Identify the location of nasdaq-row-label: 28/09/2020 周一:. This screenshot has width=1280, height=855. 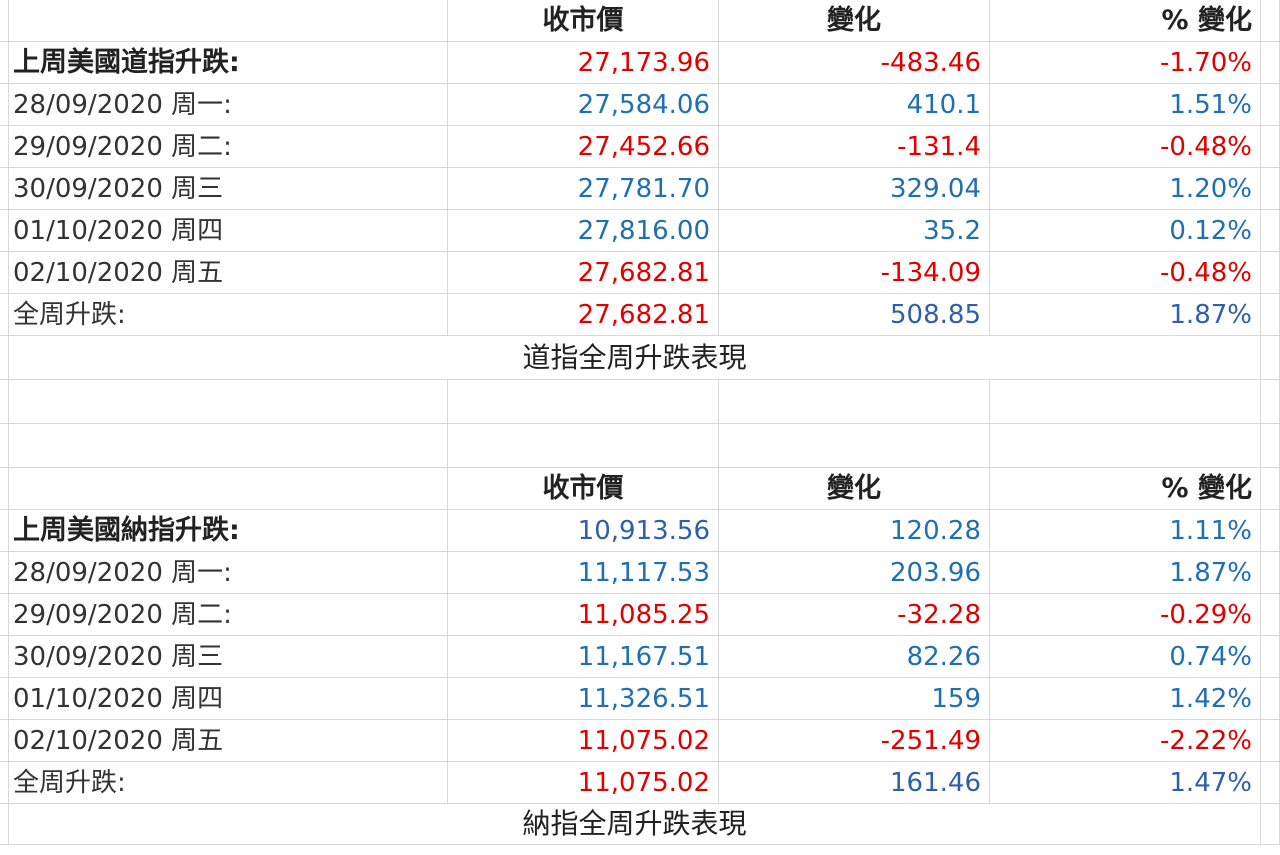
(228, 573).